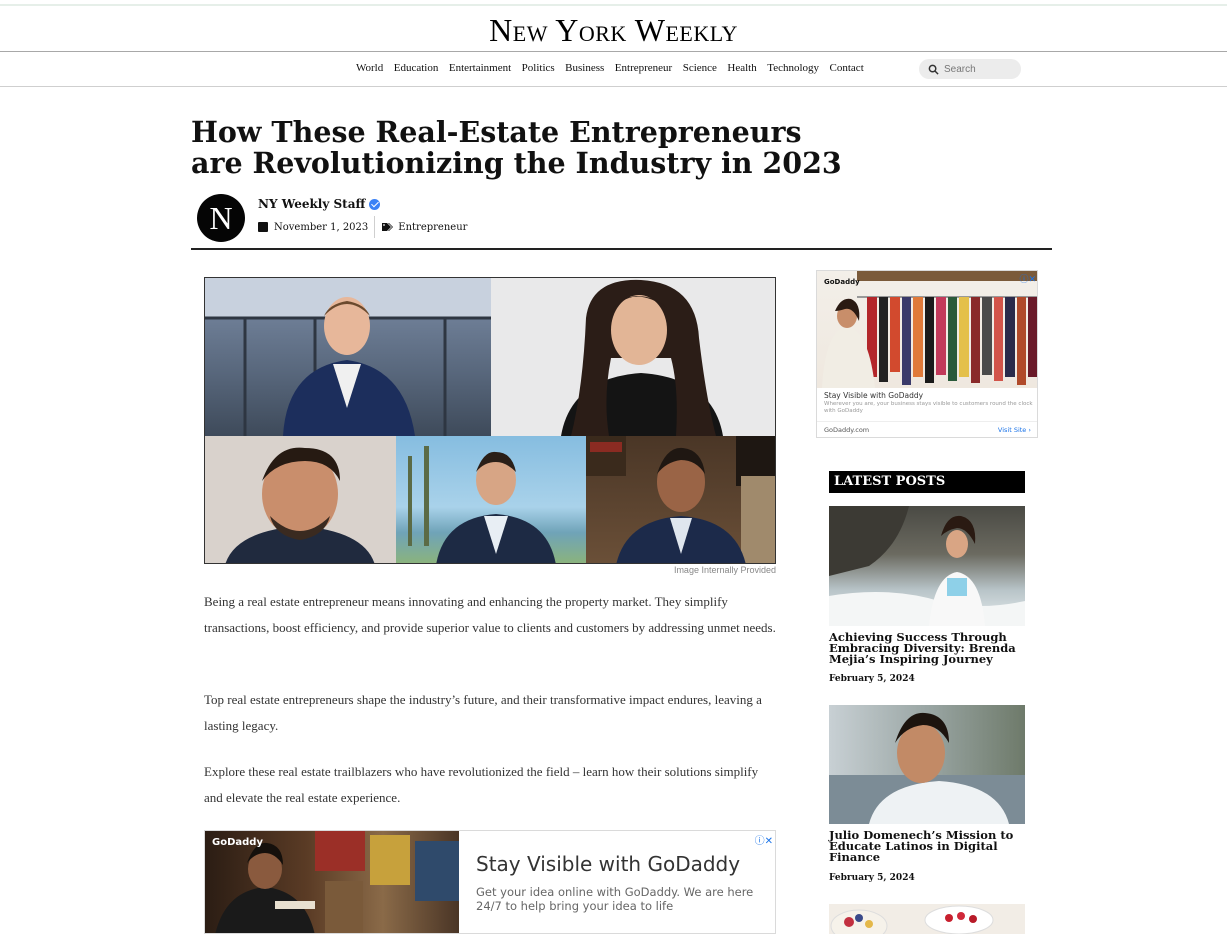 This screenshot has width=1227, height=934. What do you see at coordinates (700, 68) in the screenshot?
I see `nav-item-science: Science` at bounding box center [700, 68].